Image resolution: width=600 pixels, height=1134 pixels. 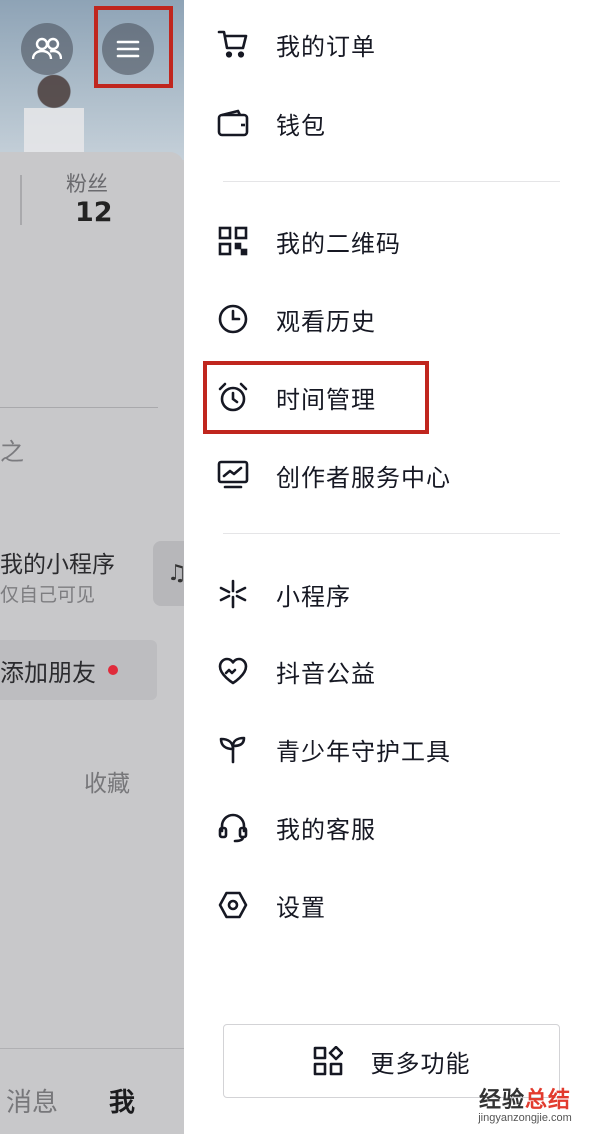 What do you see at coordinates (401, 594) in the screenshot?
I see `menu-item-mini-programs: 小程序` at bounding box center [401, 594].